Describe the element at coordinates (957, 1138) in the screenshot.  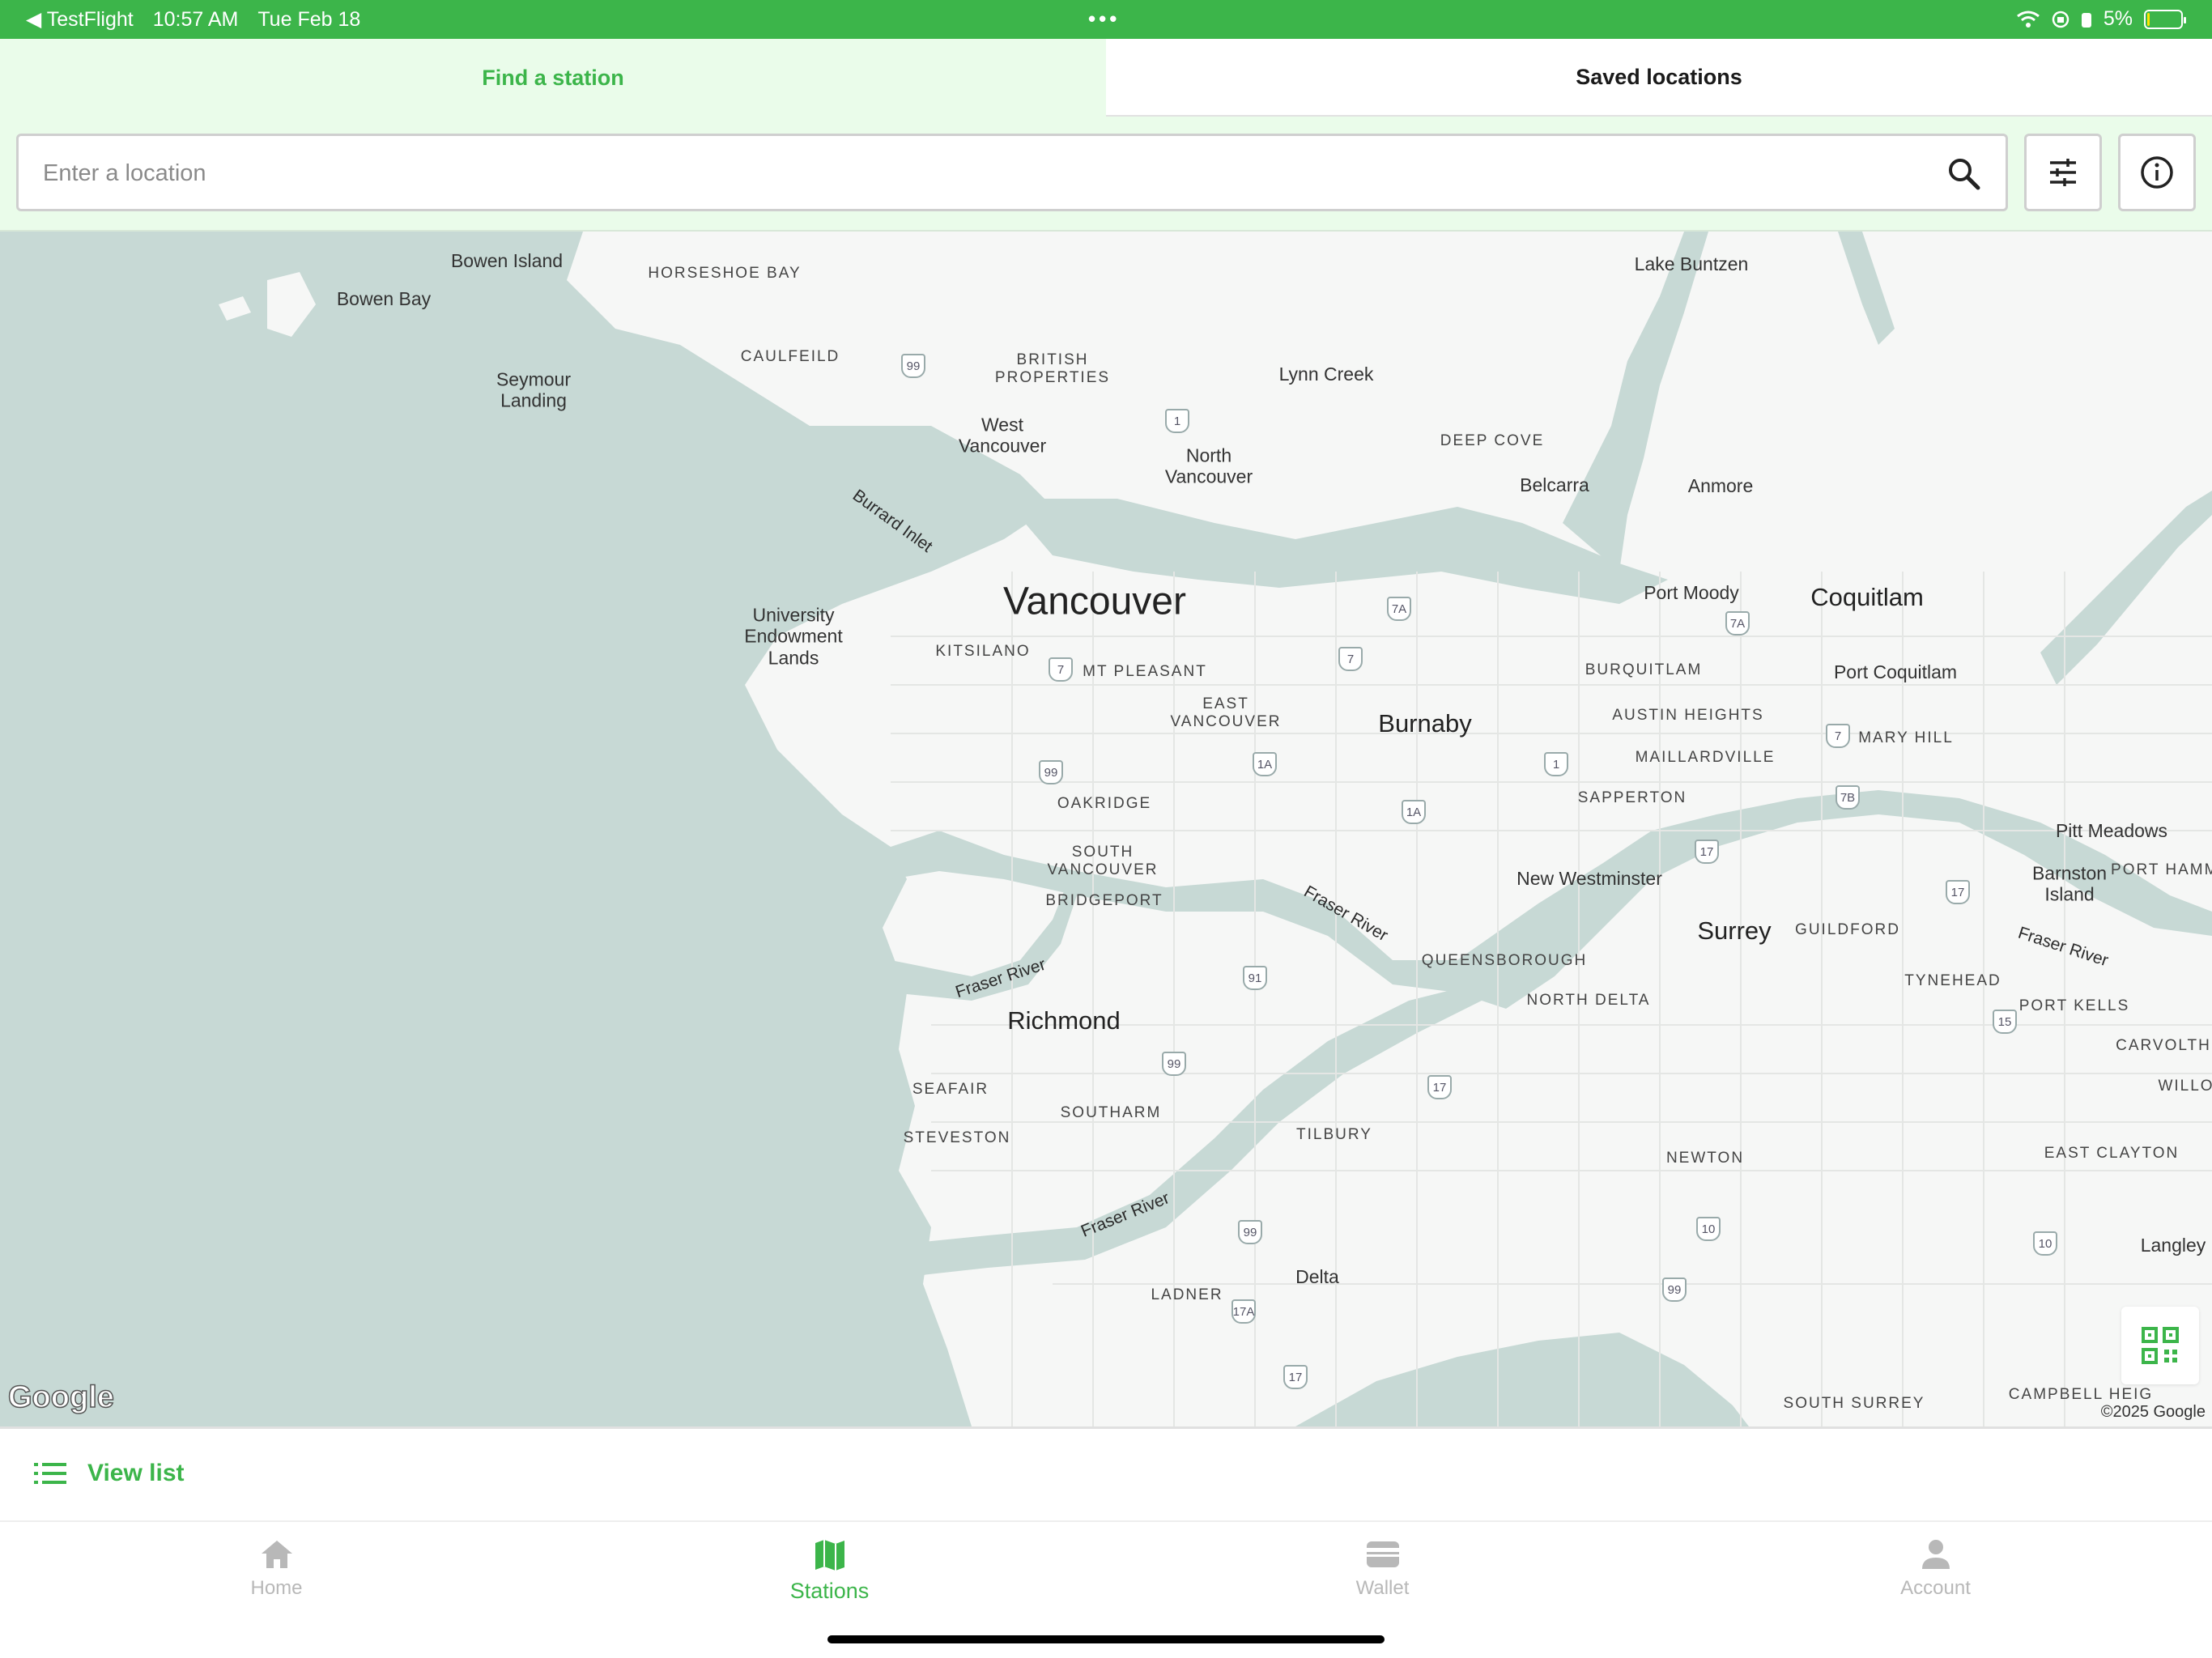
I see `map-label-steveston: STEVESTON` at that location.